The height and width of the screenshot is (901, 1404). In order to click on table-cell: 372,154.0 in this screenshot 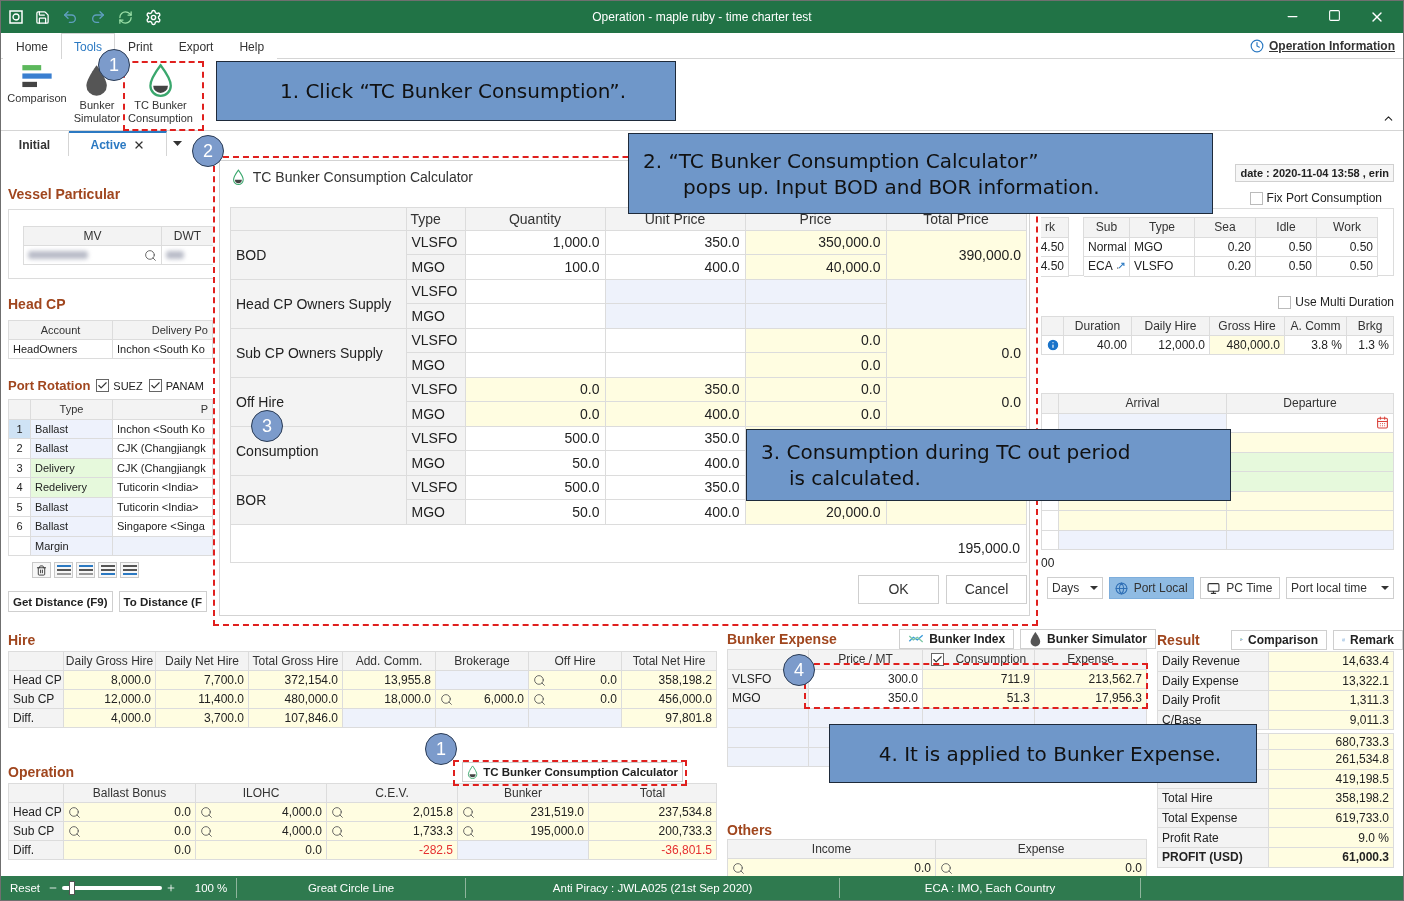, I will do `click(296, 680)`.